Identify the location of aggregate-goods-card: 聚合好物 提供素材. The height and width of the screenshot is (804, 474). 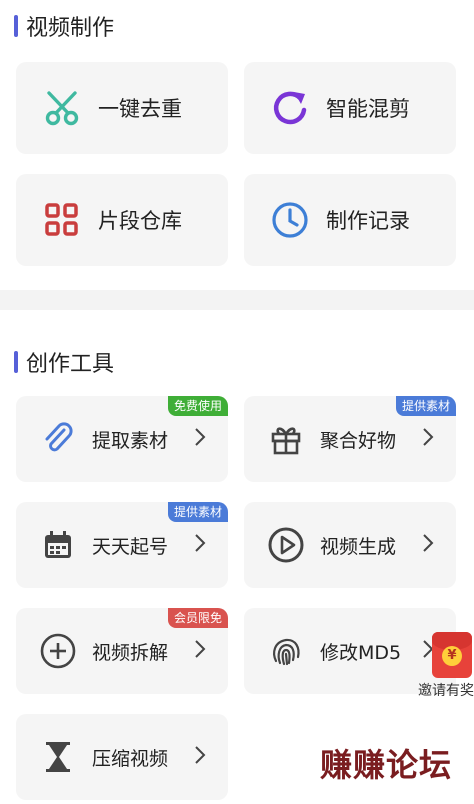
(350, 439).